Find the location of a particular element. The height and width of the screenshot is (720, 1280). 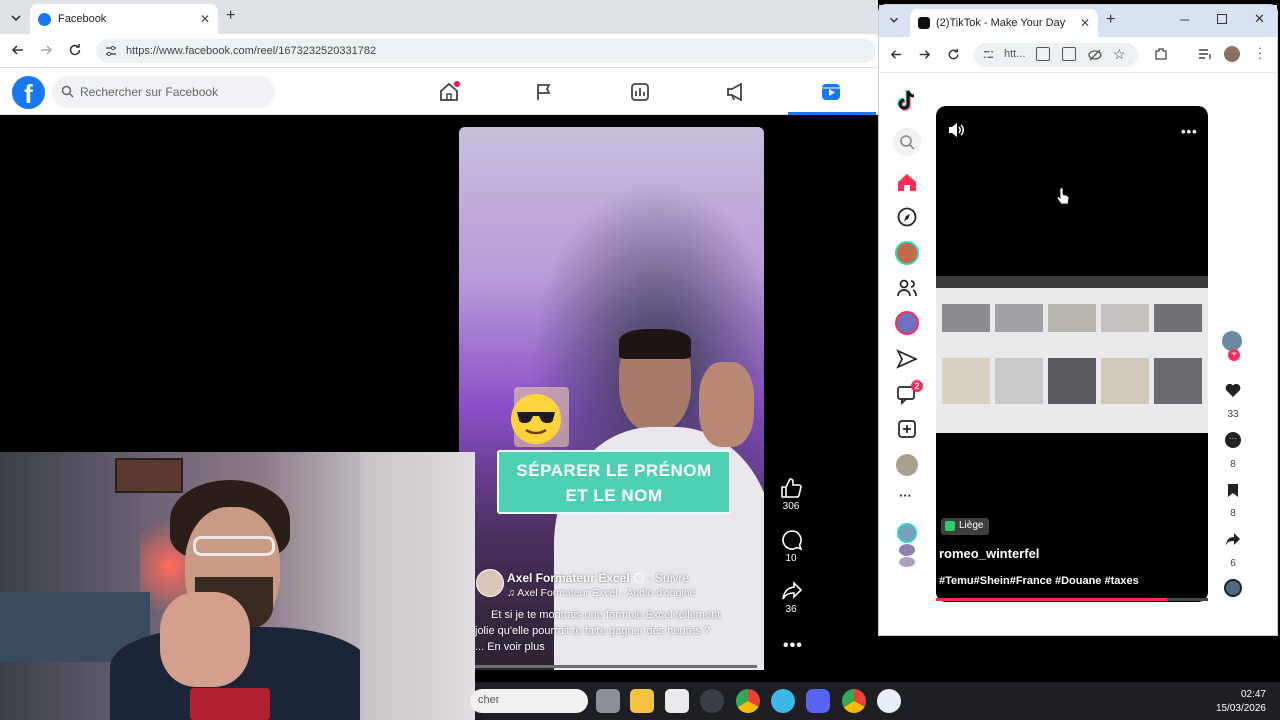

author-name-link: Axel Formateur Excel is located at coordinates (568, 578).